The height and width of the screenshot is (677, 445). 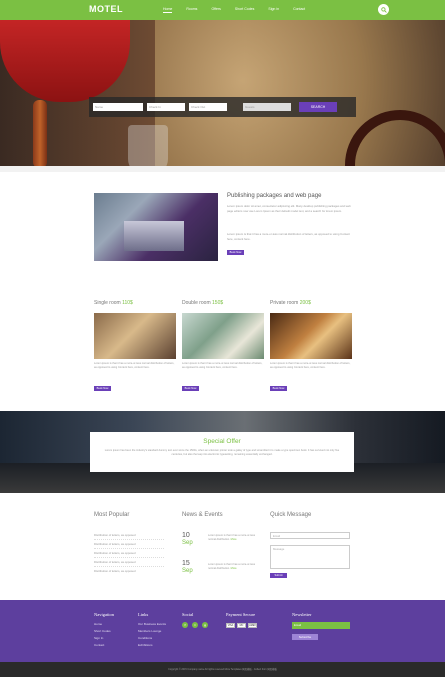 I want to click on room-image-double, so click(x=223, y=336).